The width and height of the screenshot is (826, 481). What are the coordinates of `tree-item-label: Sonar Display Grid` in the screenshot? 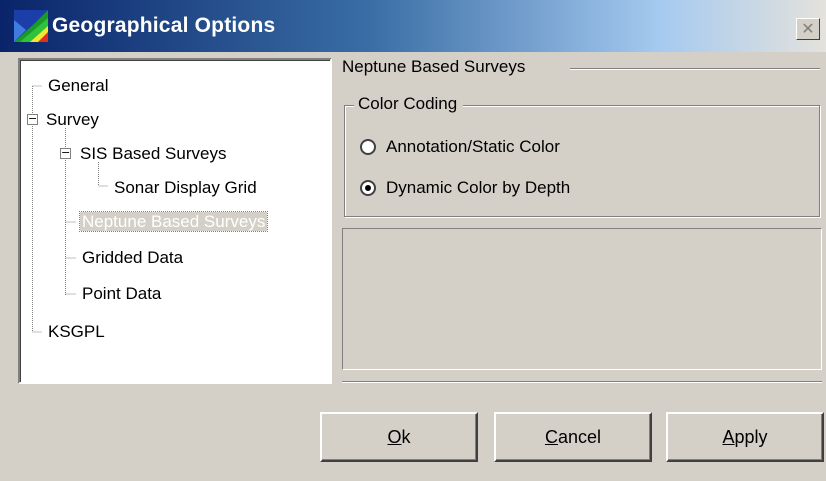 It's located at (185, 187).